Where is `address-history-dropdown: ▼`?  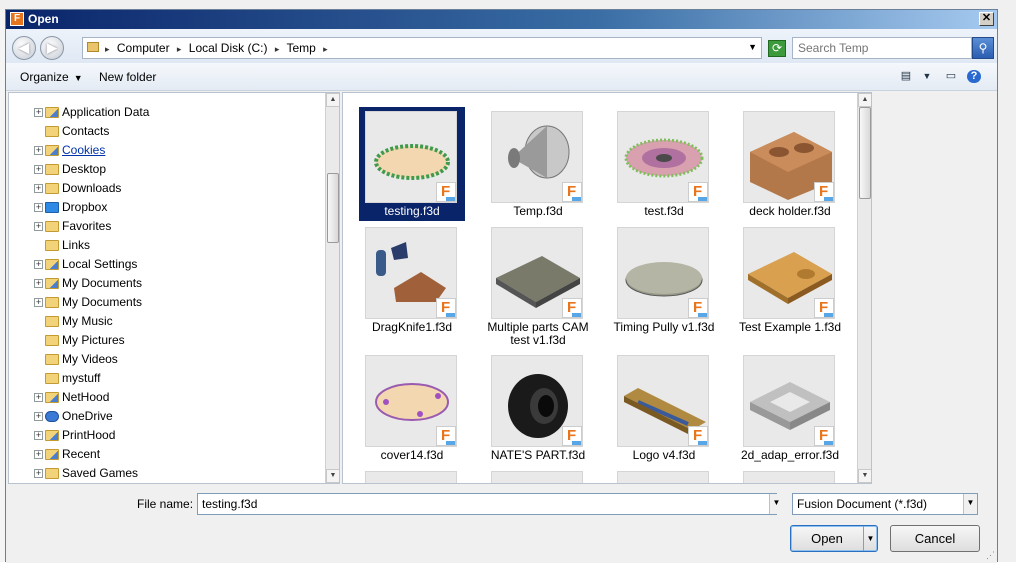 address-history-dropdown: ▼ is located at coordinates (752, 47).